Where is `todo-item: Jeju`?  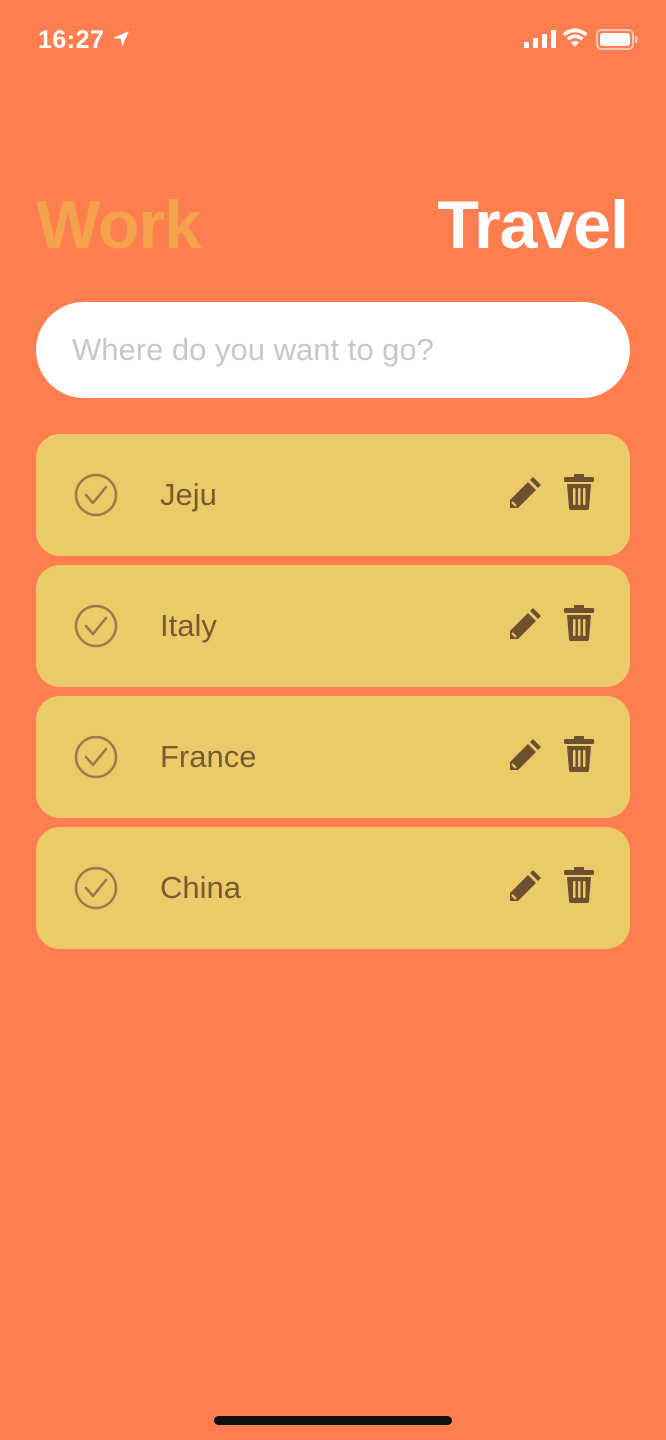 todo-item: Jeju is located at coordinates (333, 495).